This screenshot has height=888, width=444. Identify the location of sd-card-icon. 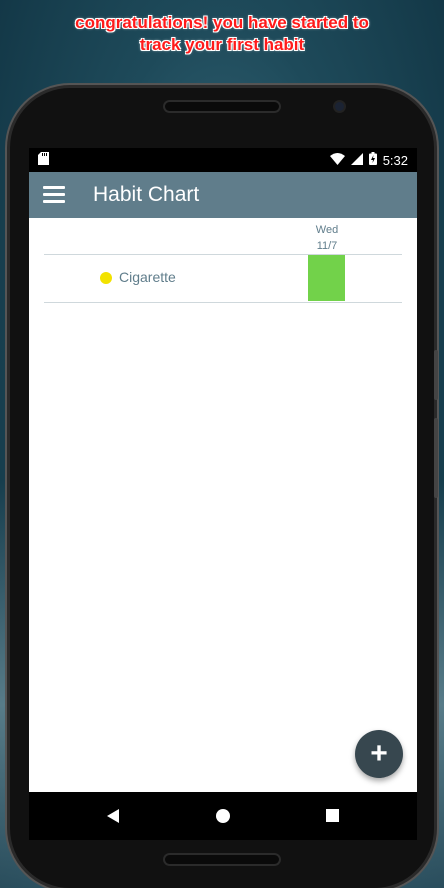
(43, 160).